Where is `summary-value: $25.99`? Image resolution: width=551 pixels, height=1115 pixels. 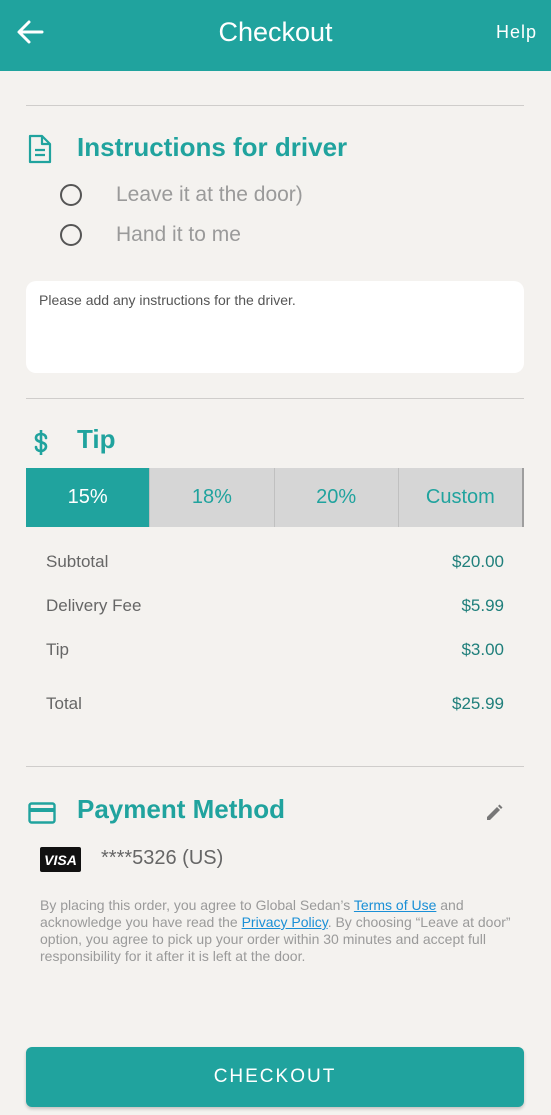
summary-value: $25.99 is located at coordinates (478, 703).